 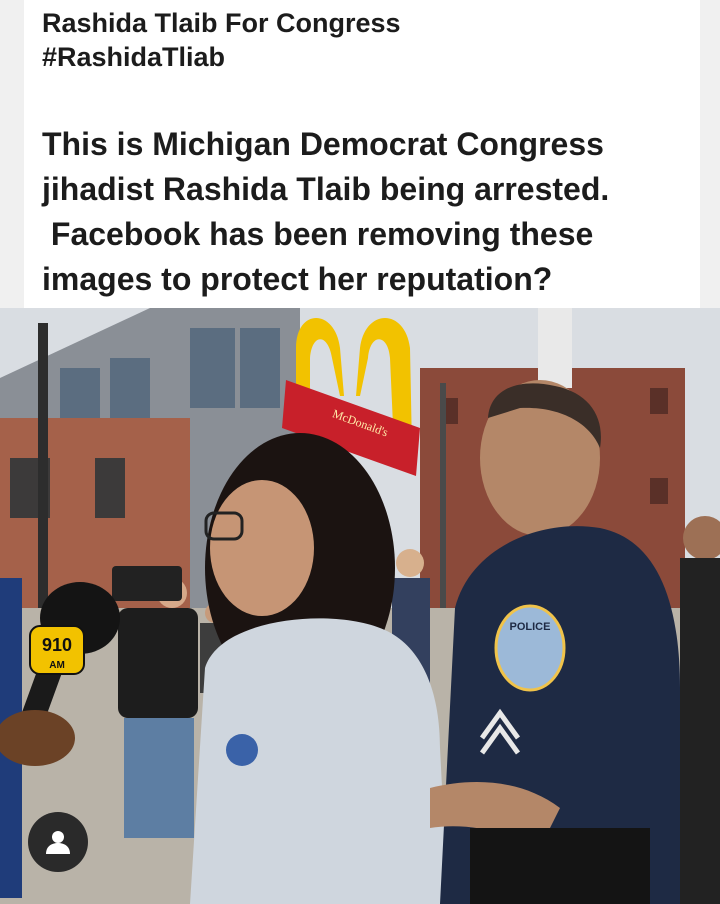 What do you see at coordinates (530, 648) in the screenshot?
I see `police-patch` at bounding box center [530, 648].